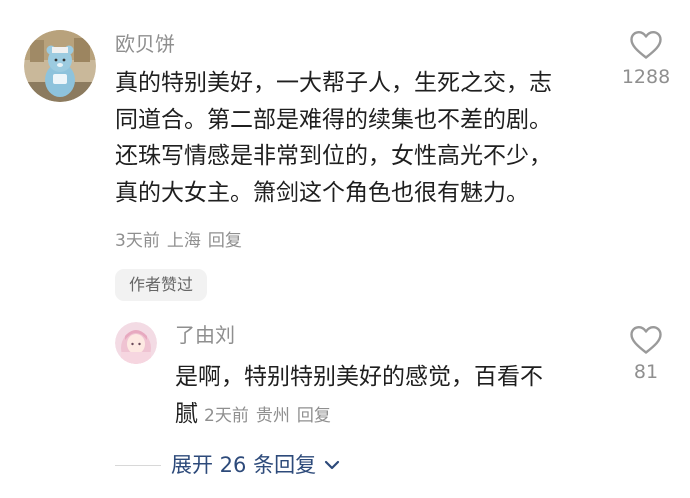 The height and width of the screenshot is (498, 690). I want to click on reply-meta: 2天前 贵州 回复, so click(271, 416).